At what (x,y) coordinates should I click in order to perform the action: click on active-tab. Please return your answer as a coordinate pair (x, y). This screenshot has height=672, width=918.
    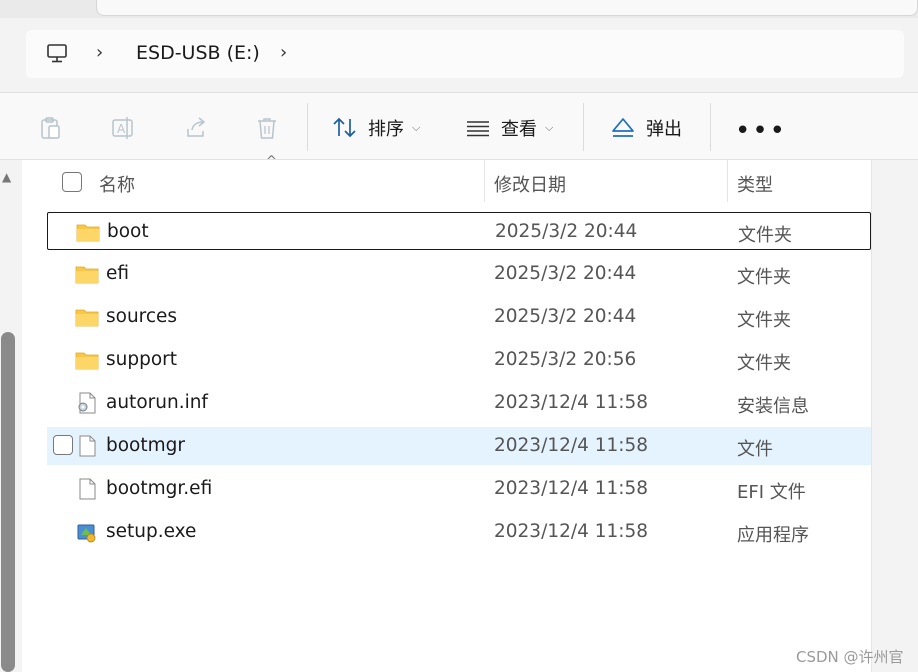
    Looking at the image, I should click on (507, 8).